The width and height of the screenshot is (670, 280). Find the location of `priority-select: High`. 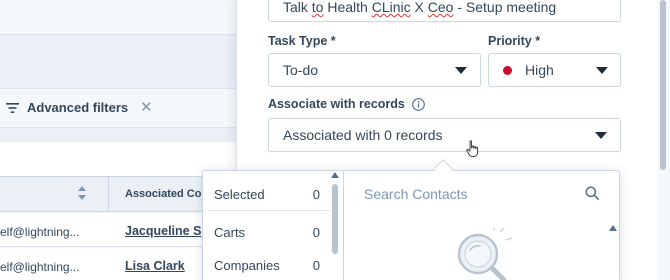

priority-select: High is located at coordinates (554, 70).